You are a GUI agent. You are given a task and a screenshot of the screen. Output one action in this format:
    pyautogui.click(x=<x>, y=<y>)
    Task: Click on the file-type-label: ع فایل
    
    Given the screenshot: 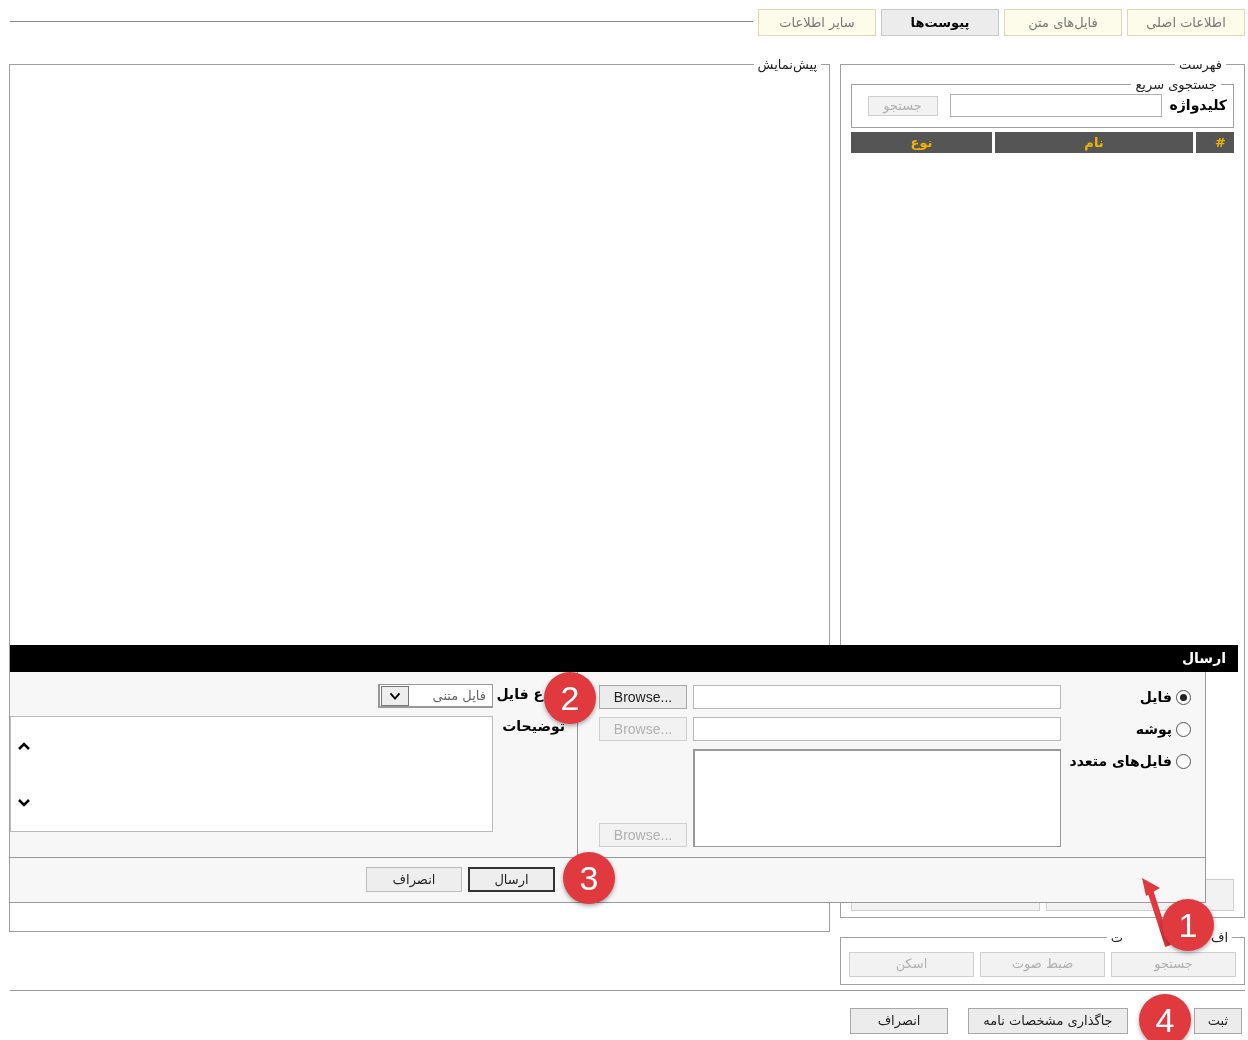 What is the action you would take?
    pyautogui.click(x=519, y=694)
    